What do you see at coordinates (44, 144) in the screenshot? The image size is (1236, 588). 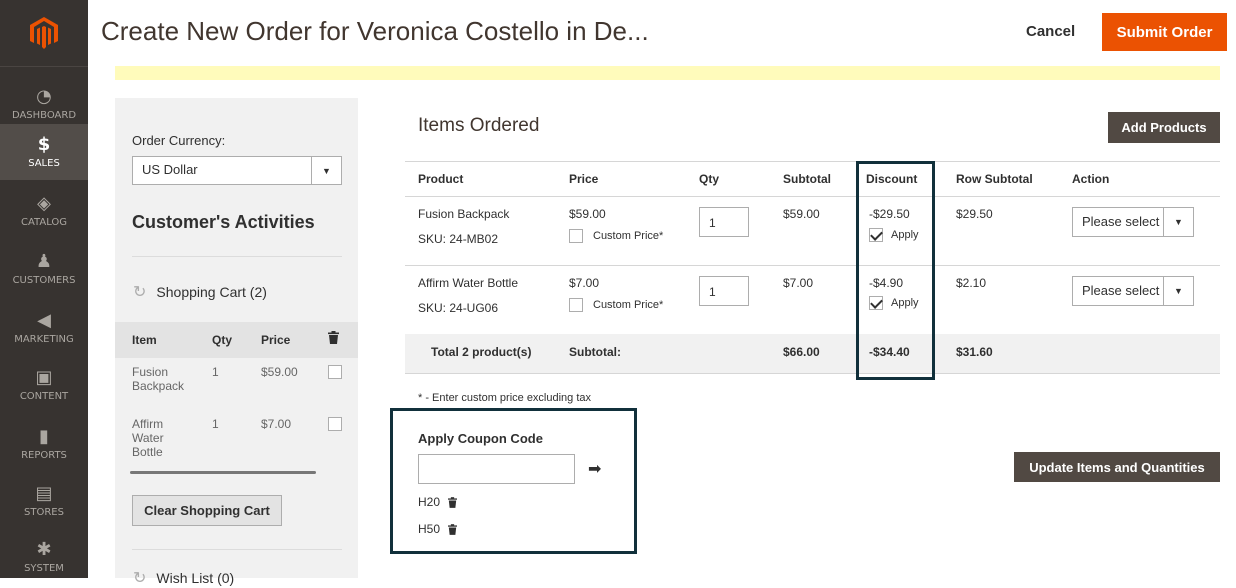 I see `dollar-icon: $` at bounding box center [44, 144].